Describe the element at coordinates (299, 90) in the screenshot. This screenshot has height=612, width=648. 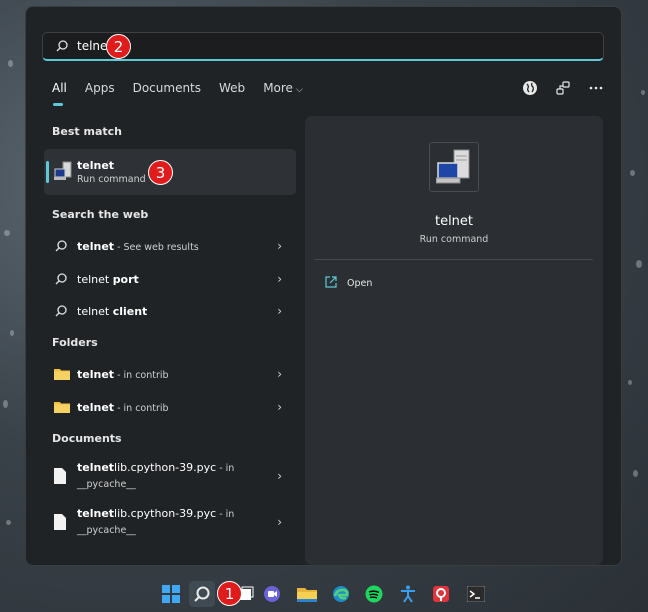
I see `chevron-down-icon: ⌵` at that location.